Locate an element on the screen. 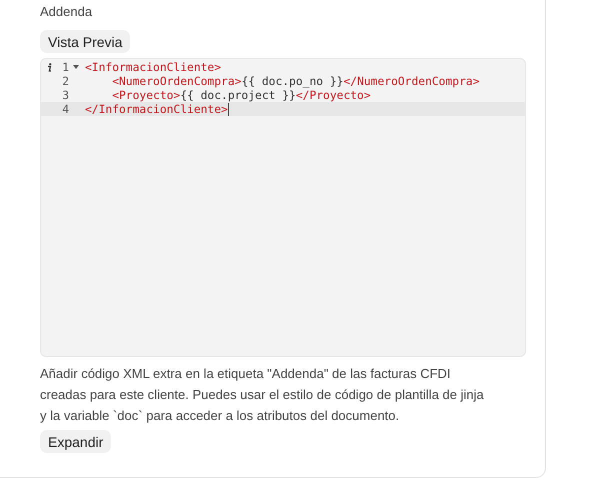  code-text: </InformacionCliente> is located at coordinates (157, 109).